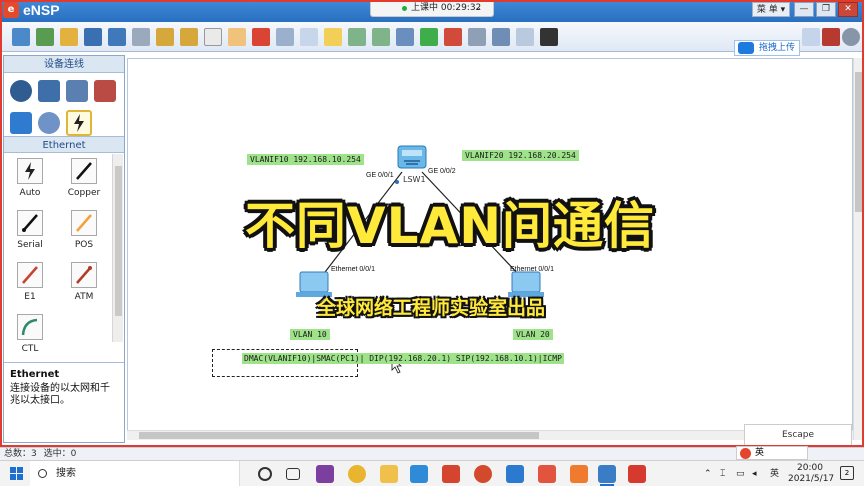 This screenshot has height=486, width=864. What do you see at coordinates (760, 453) in the screenshot?
I see `ime-language: 英` at bounding box center [760, 453].